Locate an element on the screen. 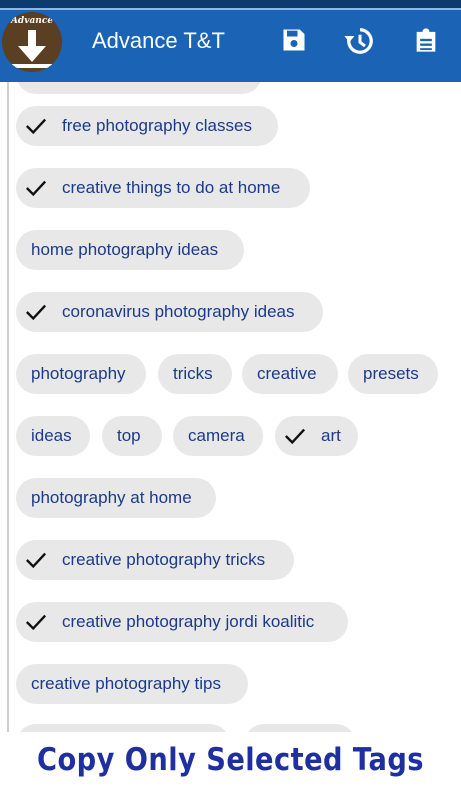  tag-chip: photography at home is located at coordinates (116, 498).